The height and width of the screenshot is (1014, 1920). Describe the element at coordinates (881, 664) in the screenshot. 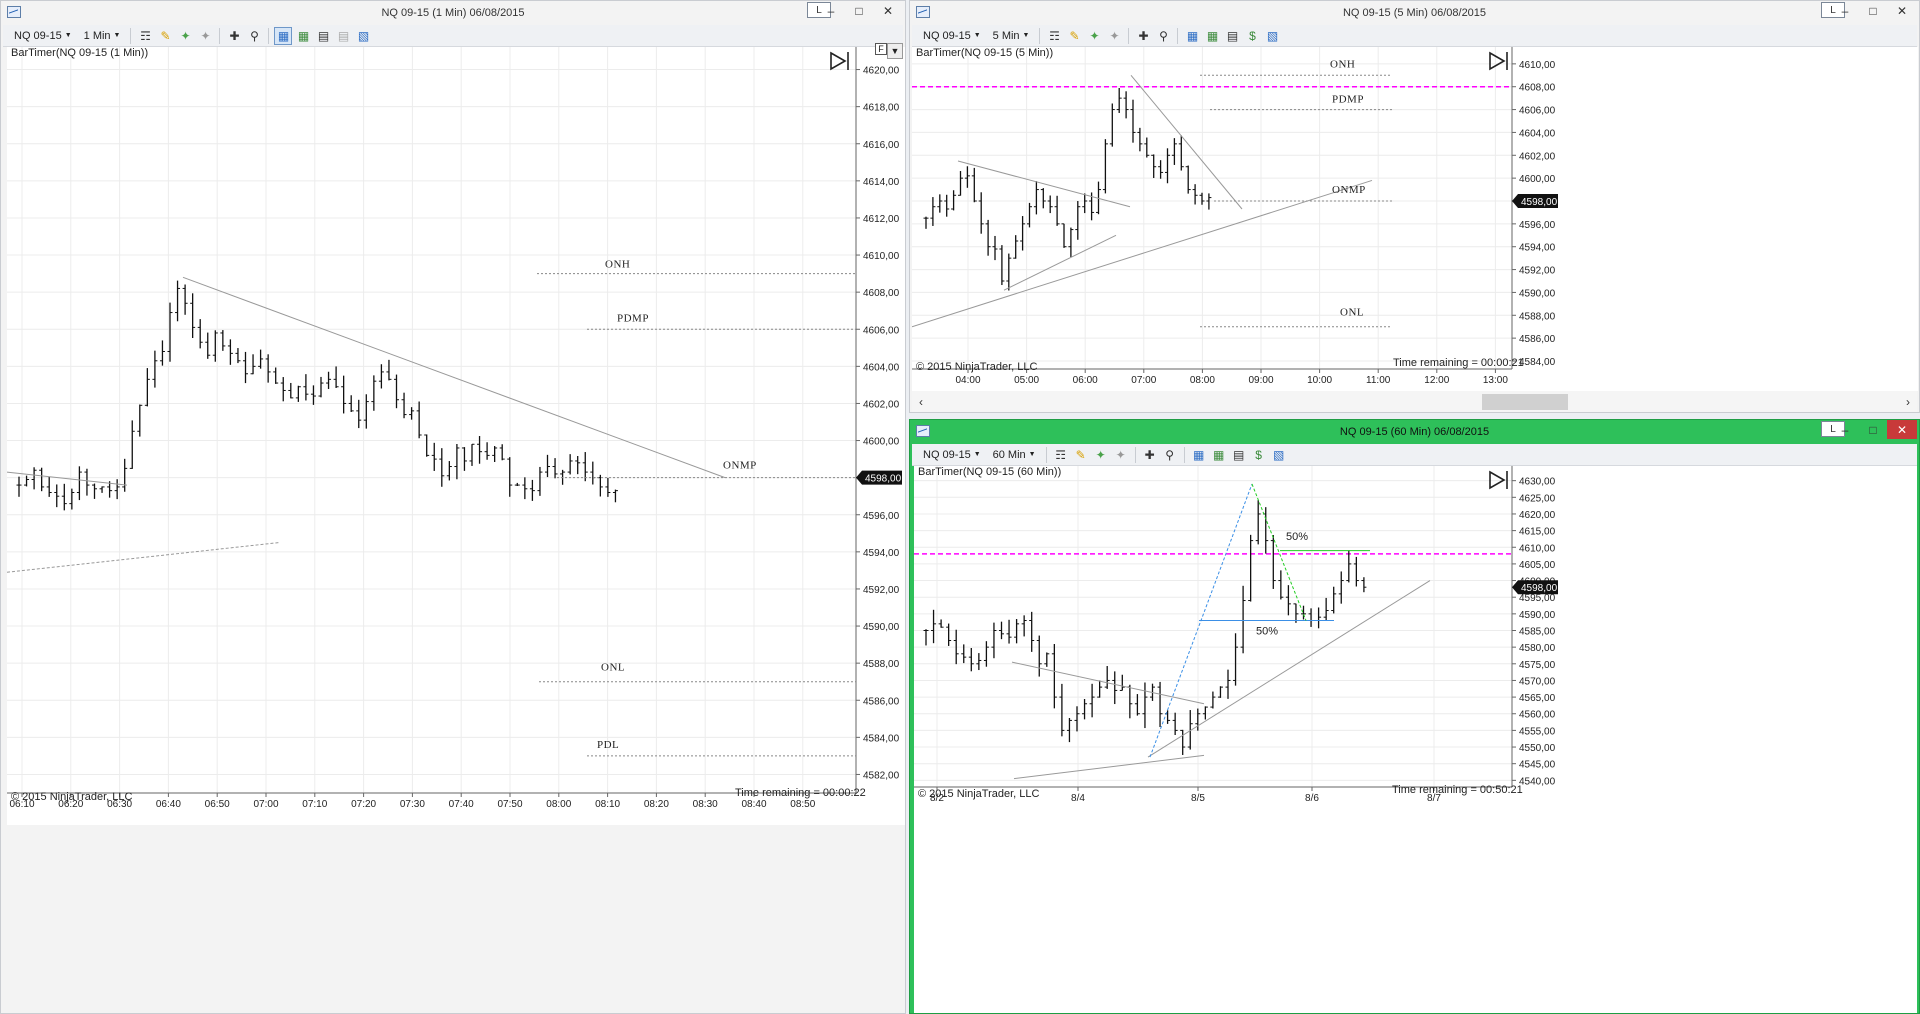

I see `y-tick-label: 4588,00` at that location.